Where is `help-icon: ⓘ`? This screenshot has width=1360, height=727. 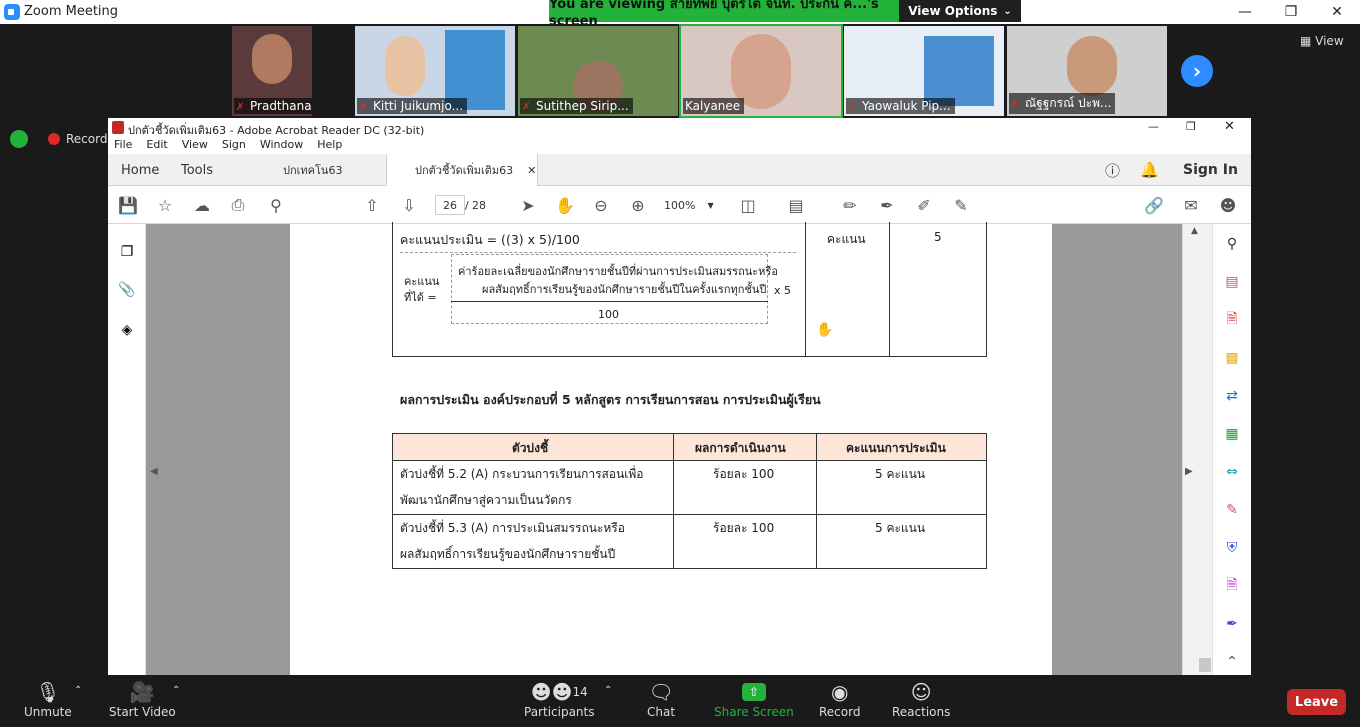 help-icon: ⓘ is located at coordinates (1112, 170).